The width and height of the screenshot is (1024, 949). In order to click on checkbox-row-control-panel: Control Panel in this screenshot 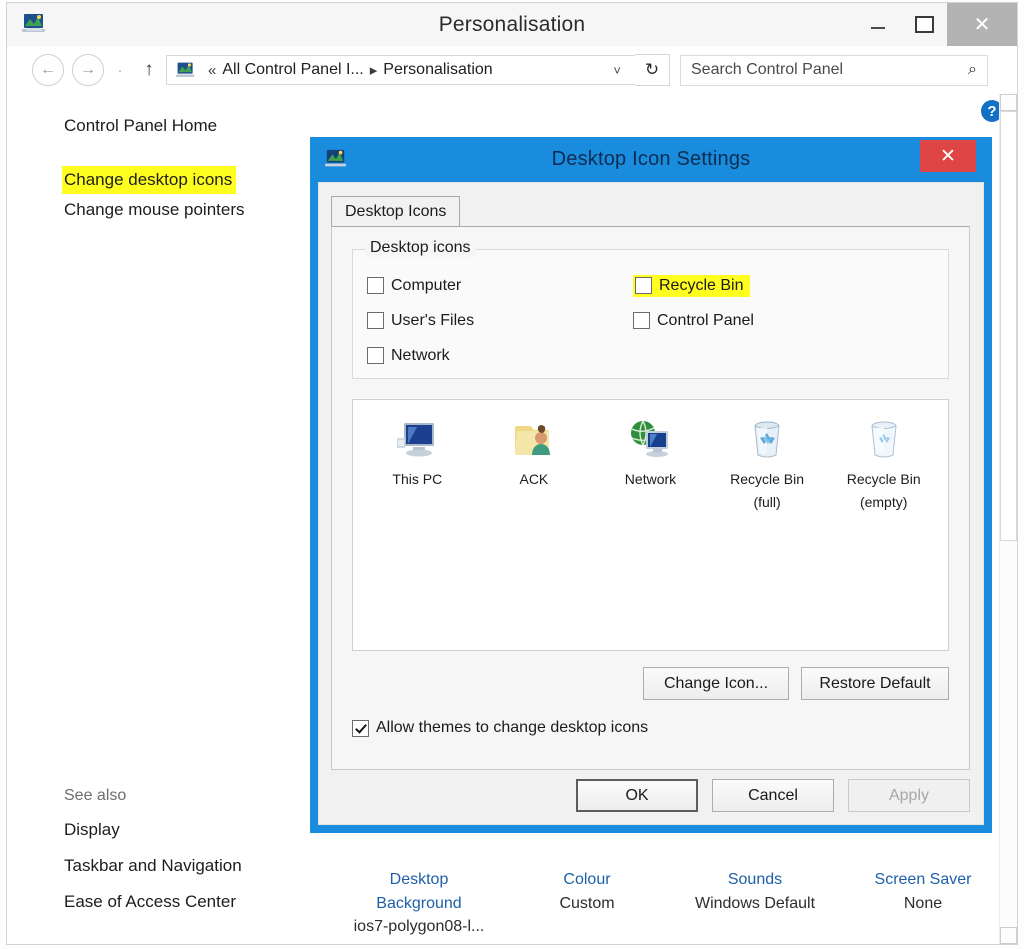, I will do `click(693, 320)`.